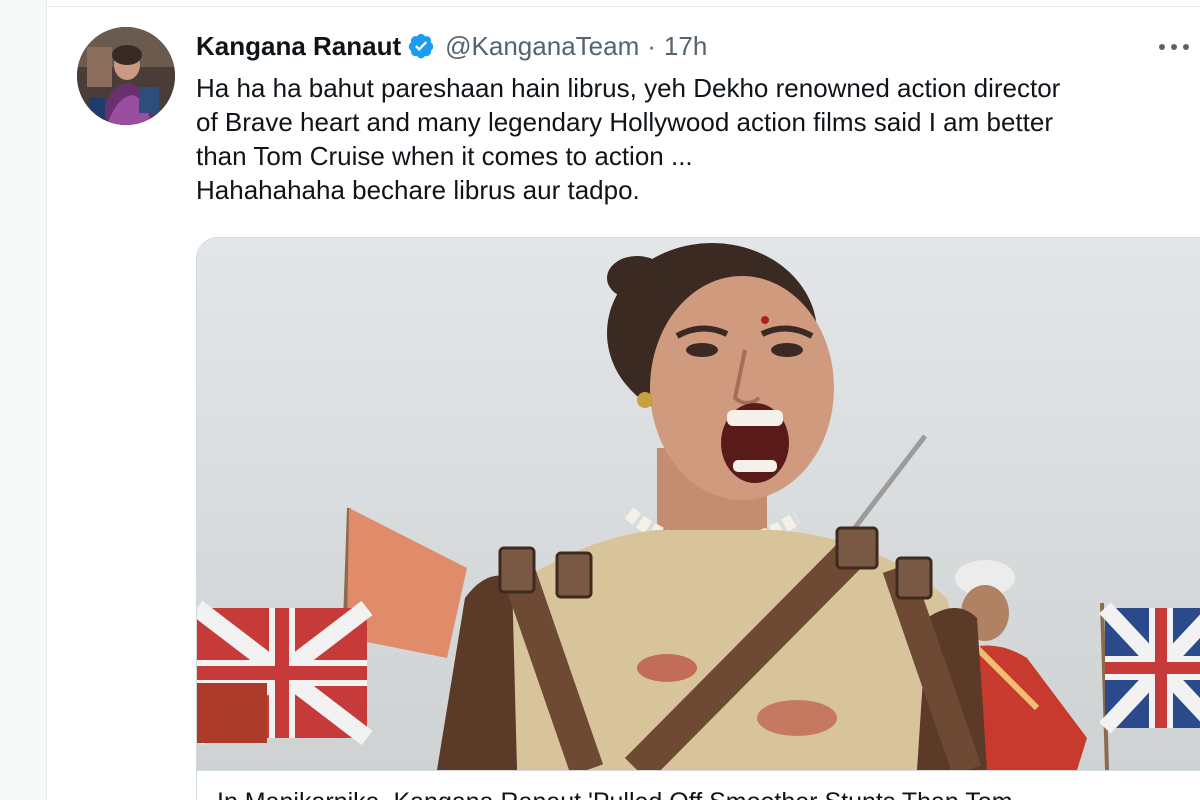 The height and width of the screenshot is (800, 1200). Describe the element at coordinates (685, 46) in the screenshot. I see `timestamp: 17h` at that location.